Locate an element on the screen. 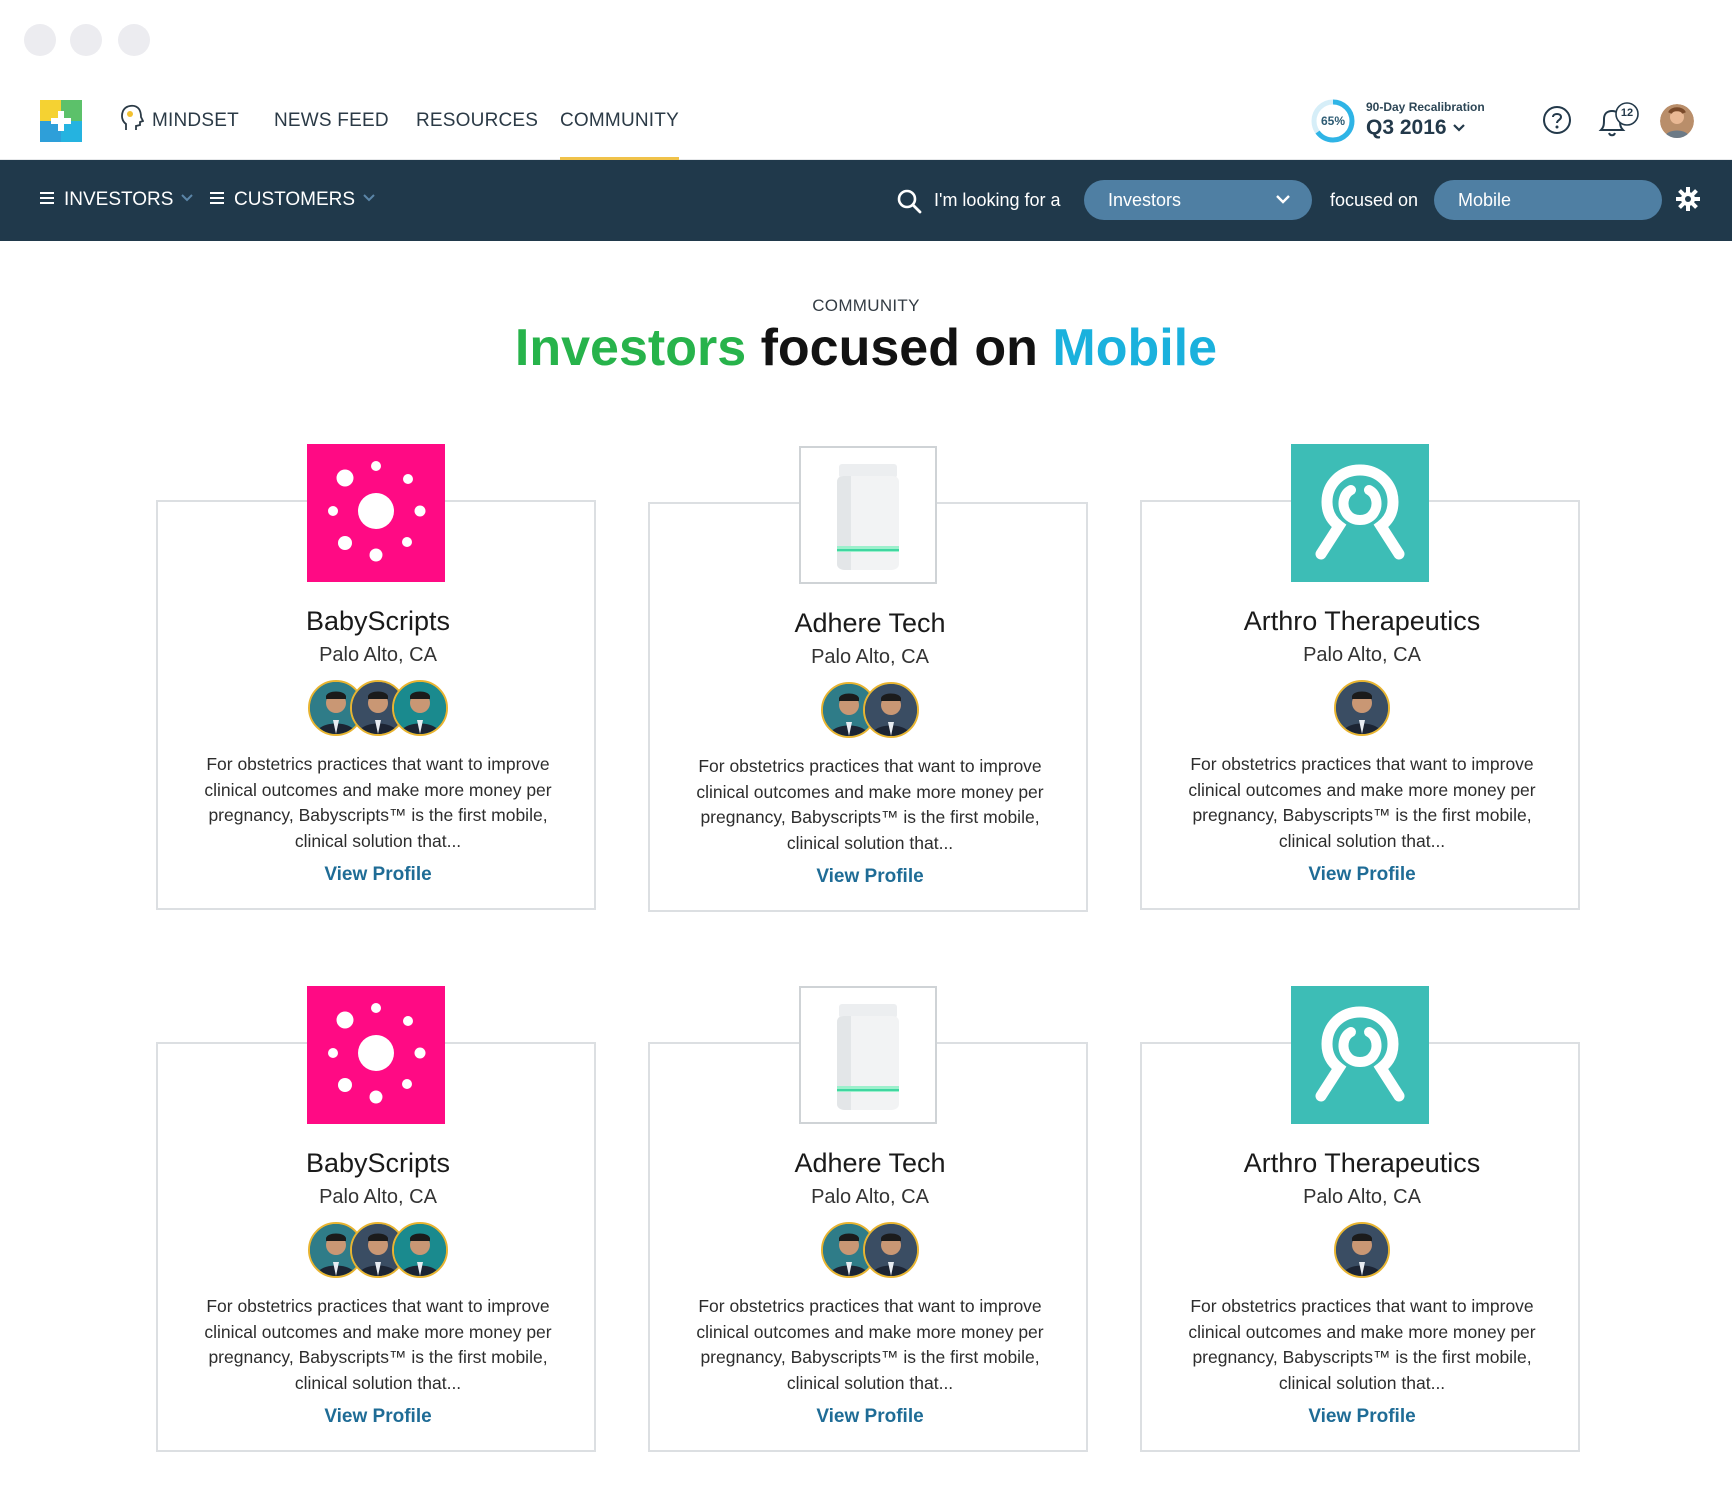  focused-on-label: focused on is located at coordinates (1374, 200).